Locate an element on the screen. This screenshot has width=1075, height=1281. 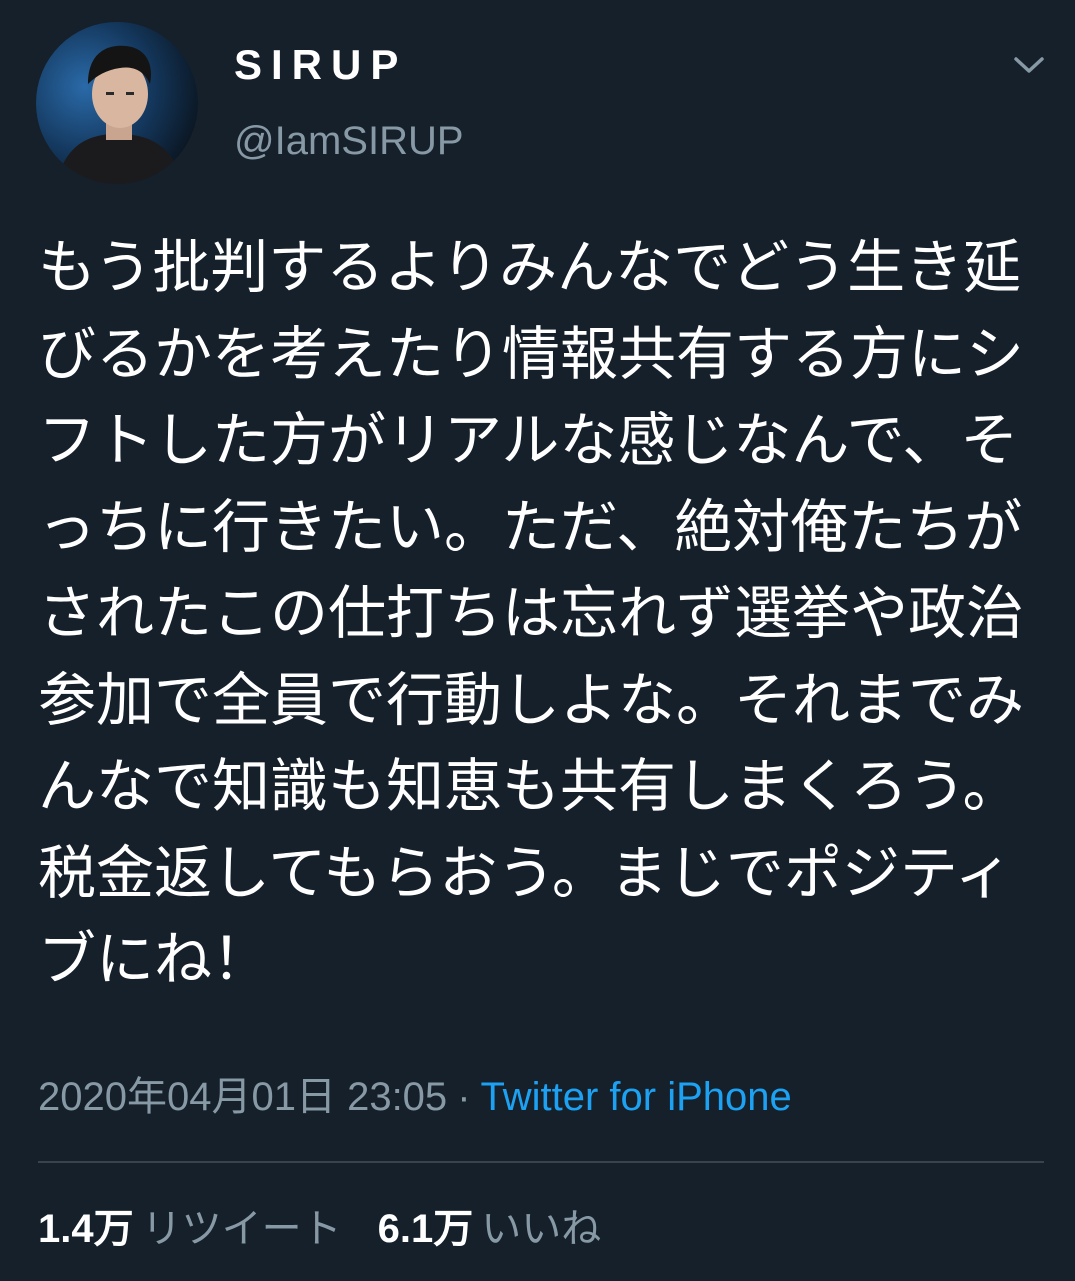
retweets-count: 1.4万 is located at coordinates (86, 1229).